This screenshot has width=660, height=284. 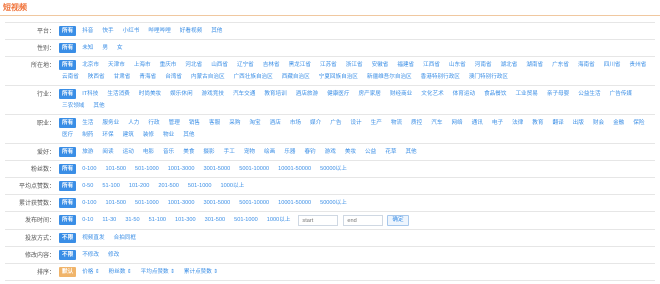 I want to click on filter-option: 阅读, so click(x=107, y=152).